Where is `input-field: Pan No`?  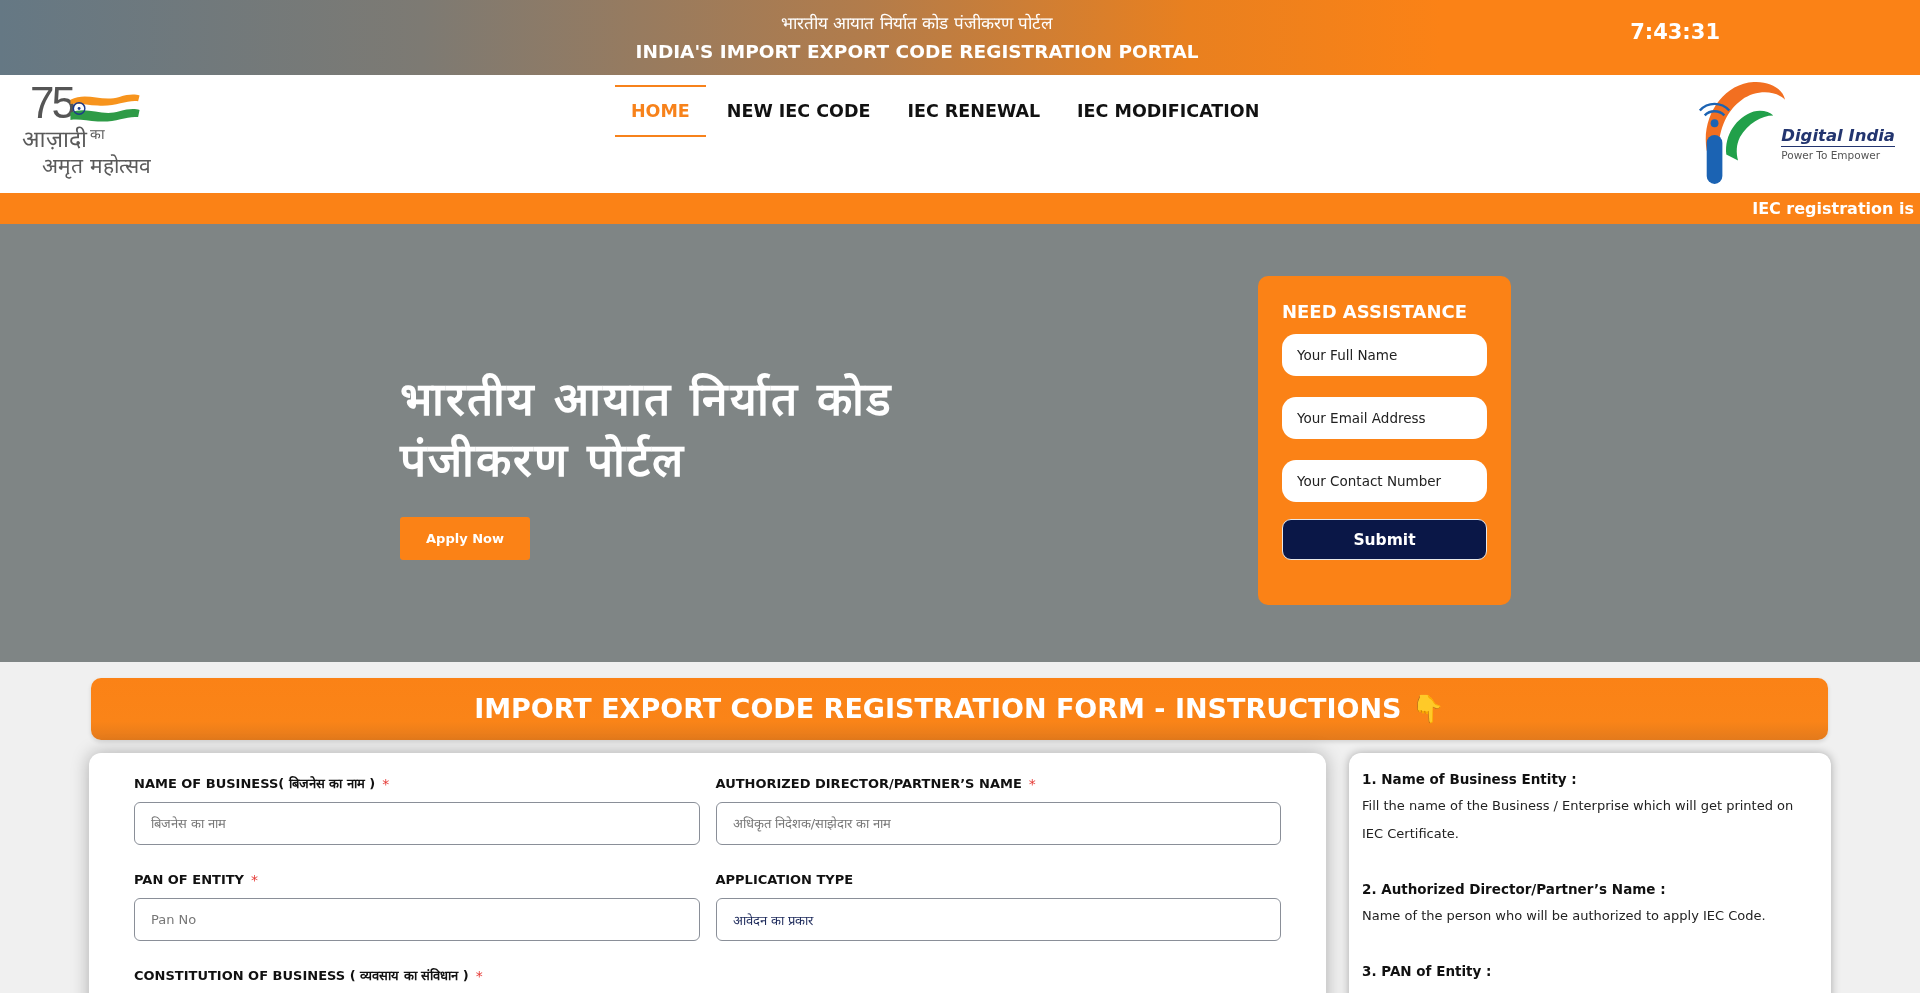 input-field: Pan No is located at coordinates (417, 919).